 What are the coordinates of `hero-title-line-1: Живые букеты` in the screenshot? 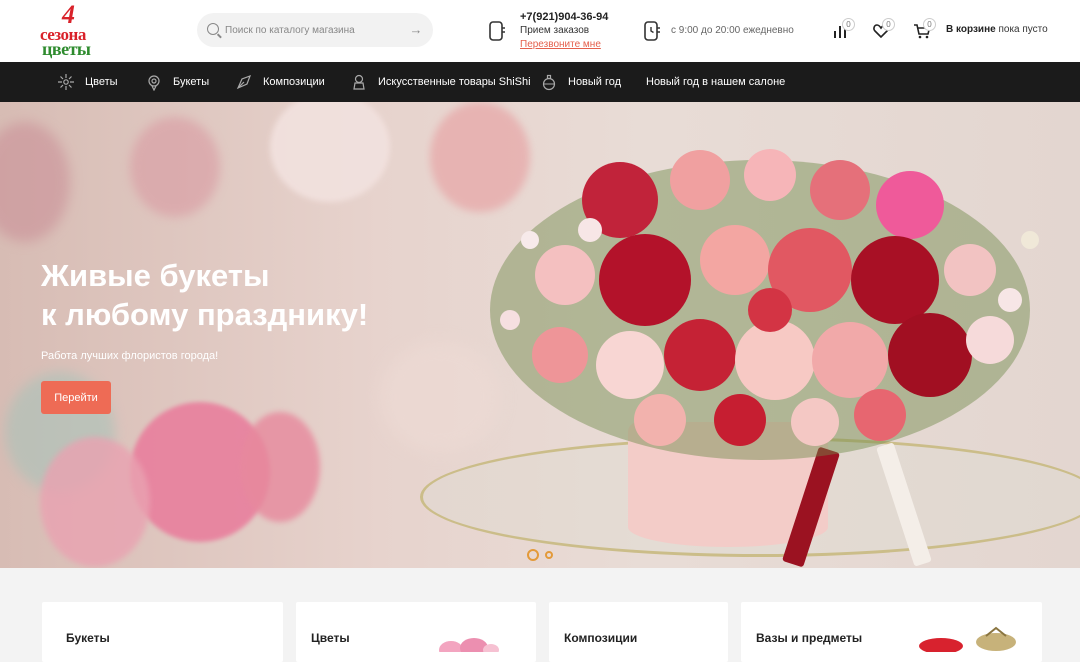 It's located at (155, 275).